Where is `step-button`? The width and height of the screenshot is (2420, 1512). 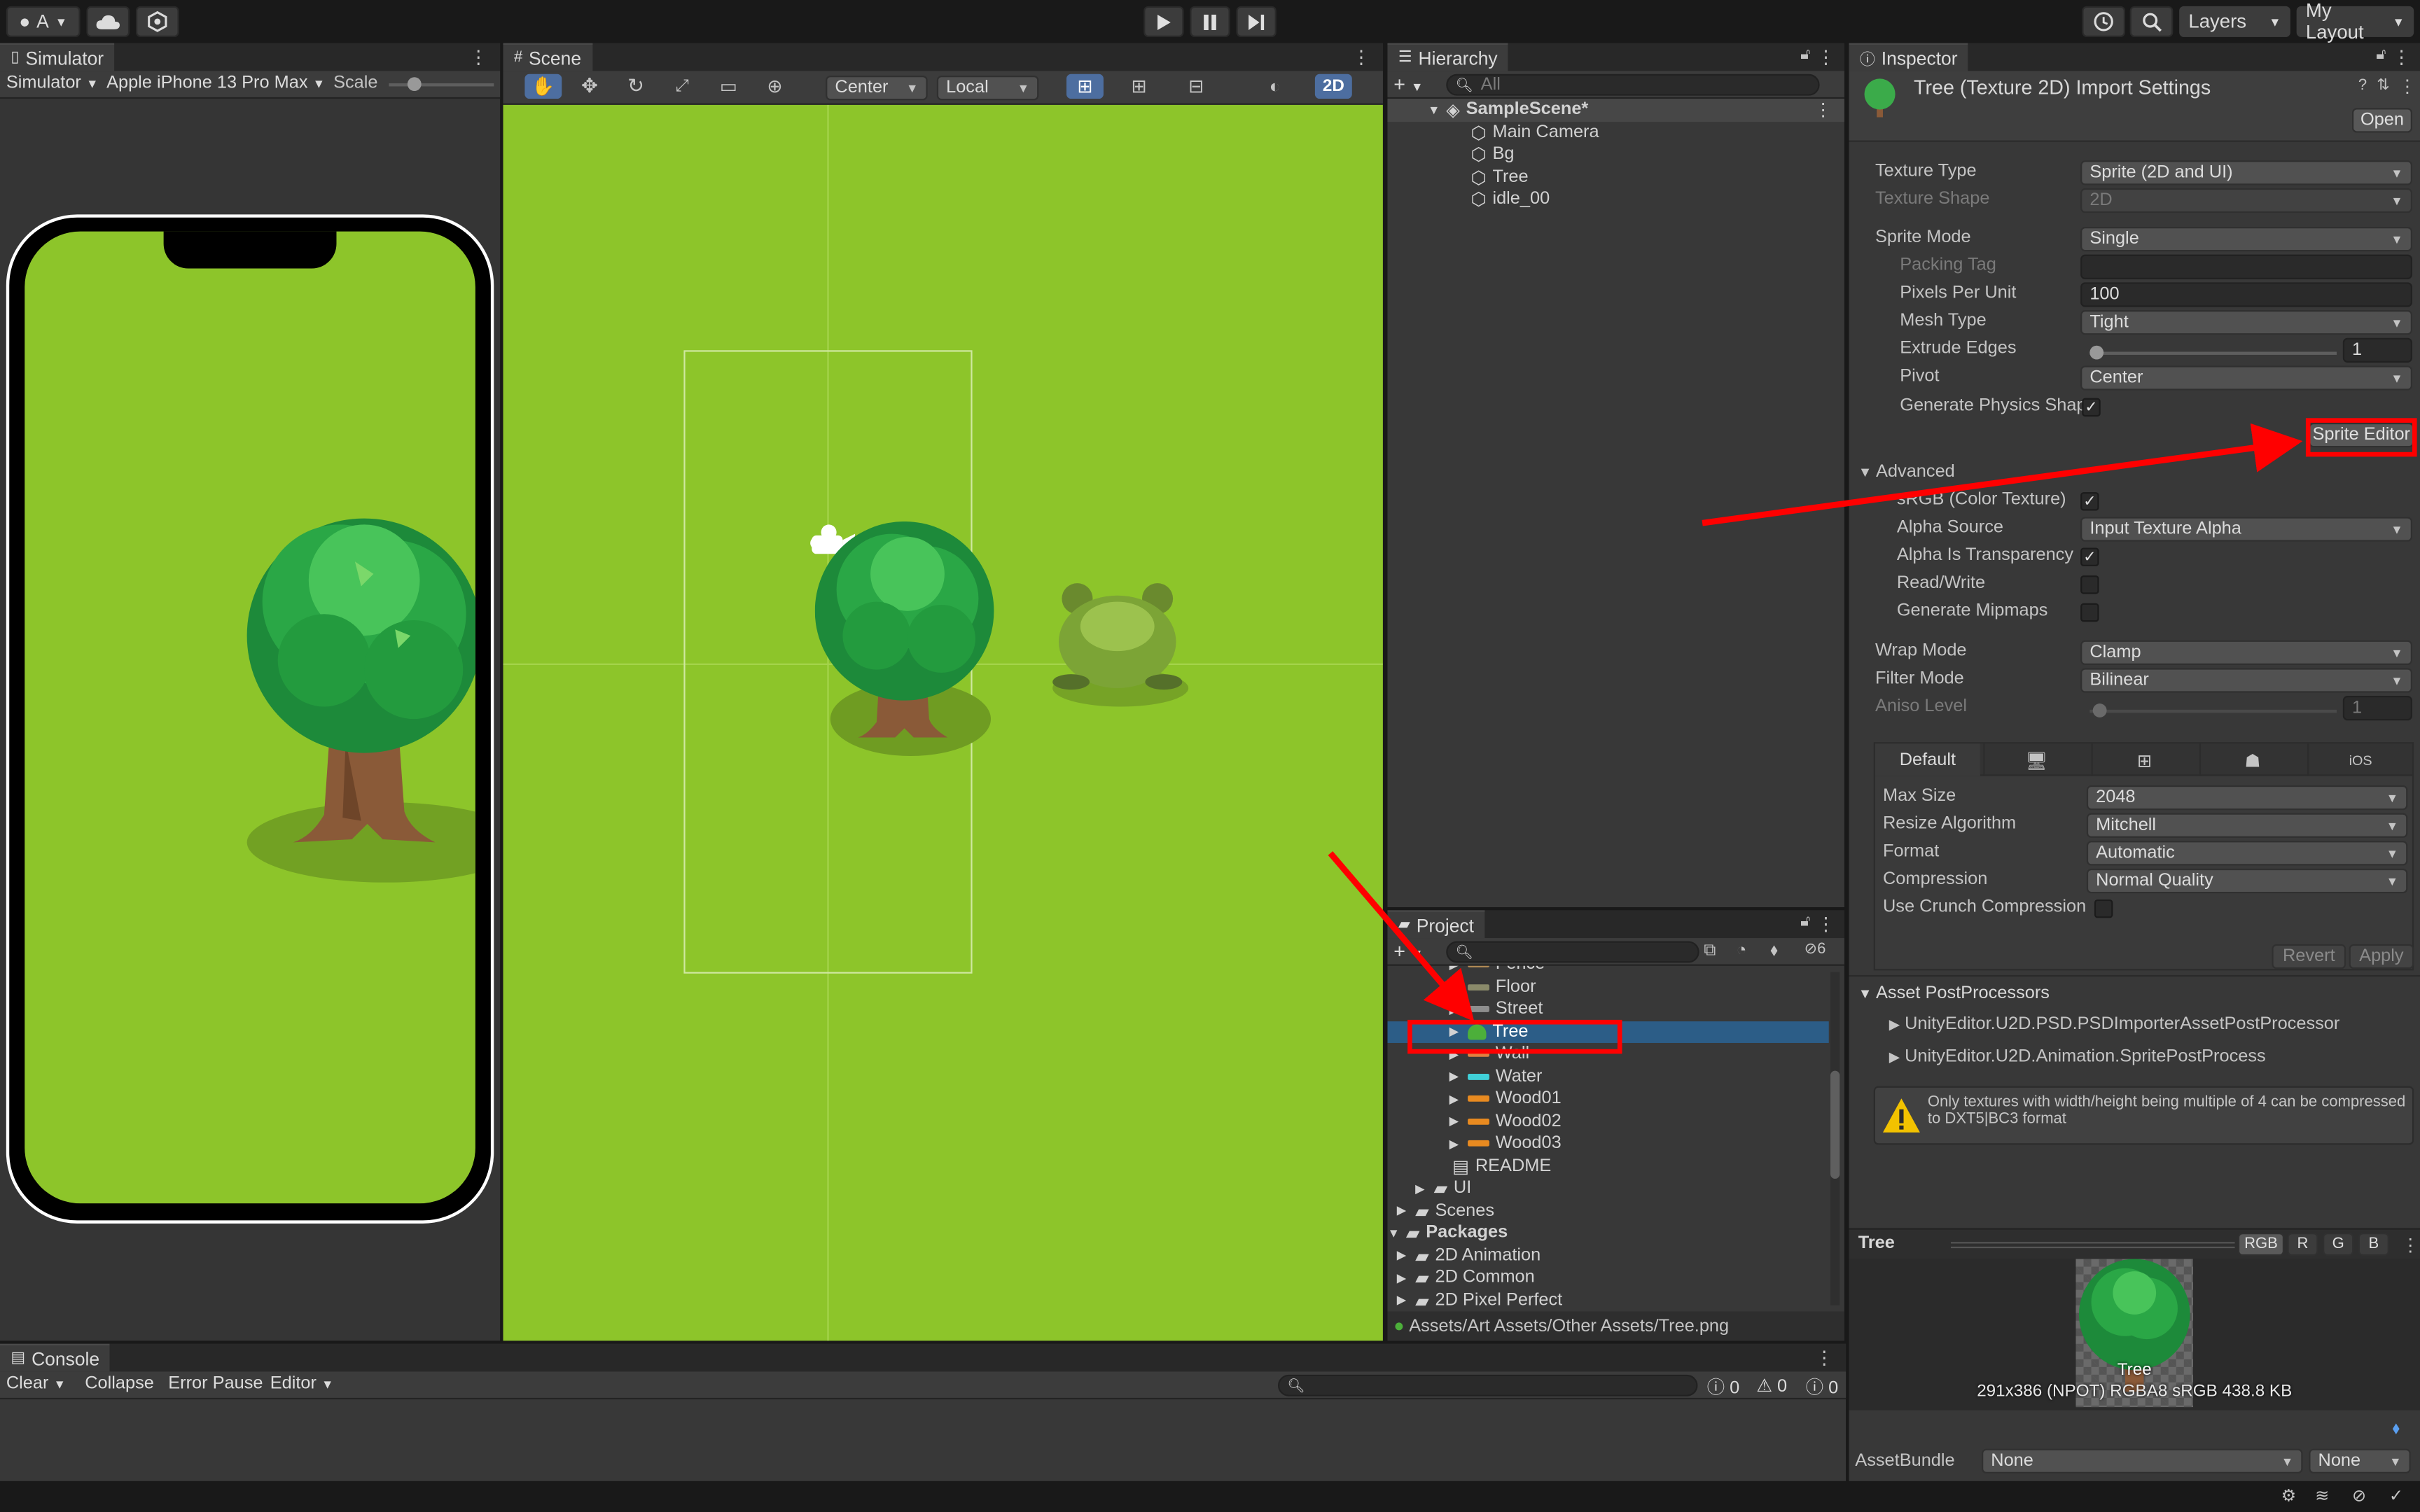 step-button is located at coordinates (1256, 21).